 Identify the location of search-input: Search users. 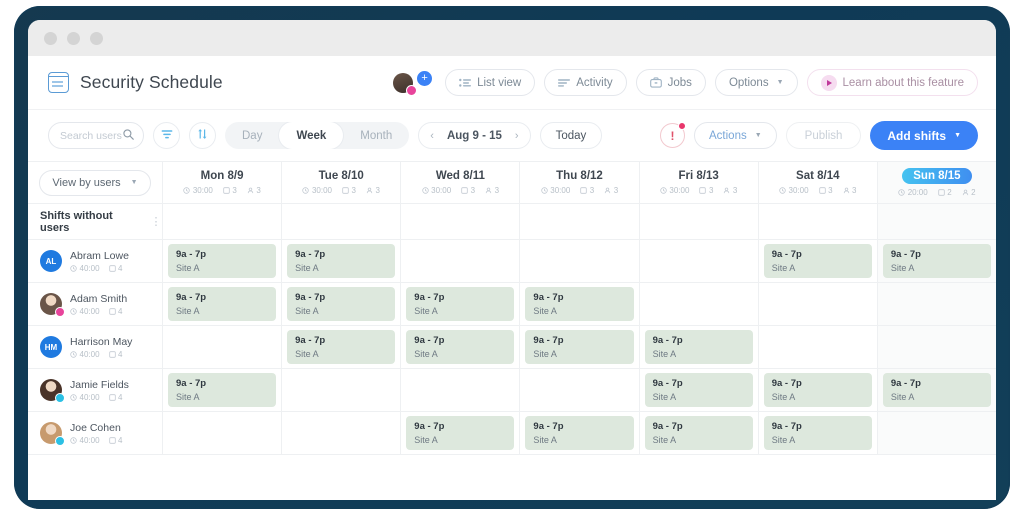
(96, 135).